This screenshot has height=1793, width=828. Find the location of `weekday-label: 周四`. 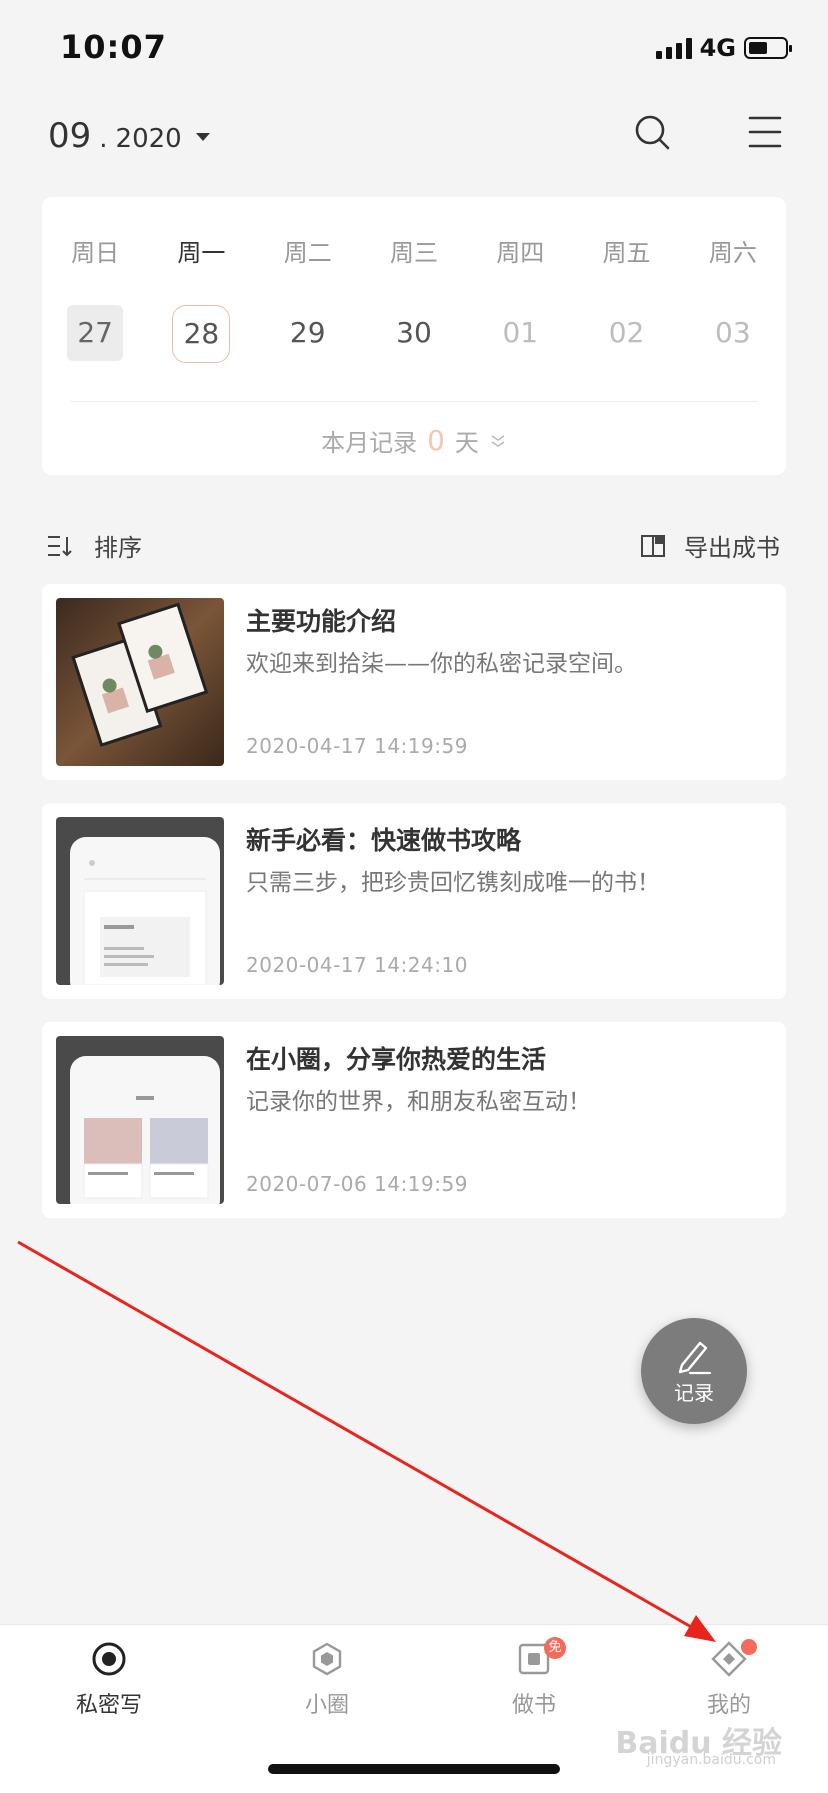

weekday-label: 周四 is located at coordinates (520, 253).